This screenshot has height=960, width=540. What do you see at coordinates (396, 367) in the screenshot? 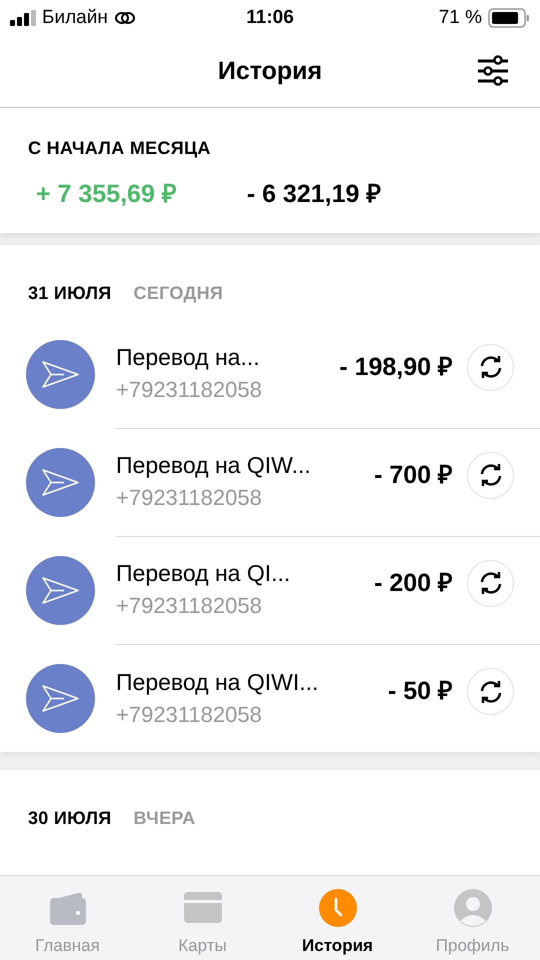
I see `transaction-amount: - 198,90 ₽` at bounding box center [396, 367].